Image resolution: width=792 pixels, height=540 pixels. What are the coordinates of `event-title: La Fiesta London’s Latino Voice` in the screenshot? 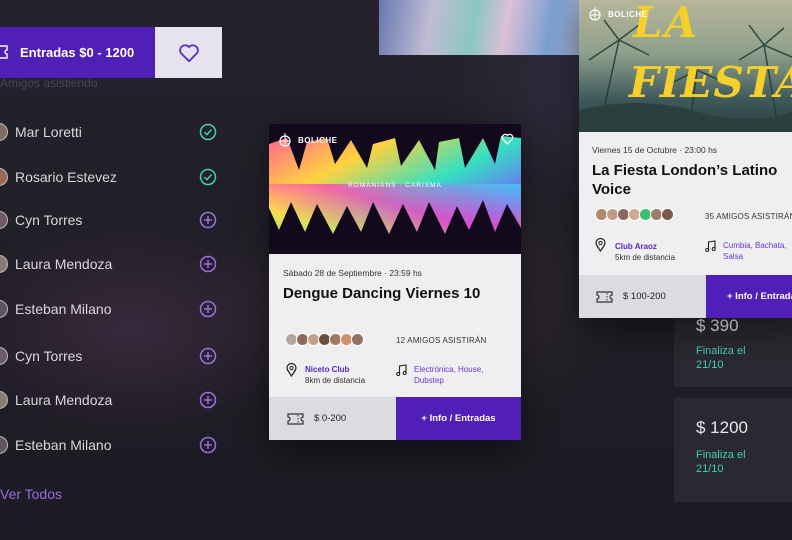 It's located at (685, 180).